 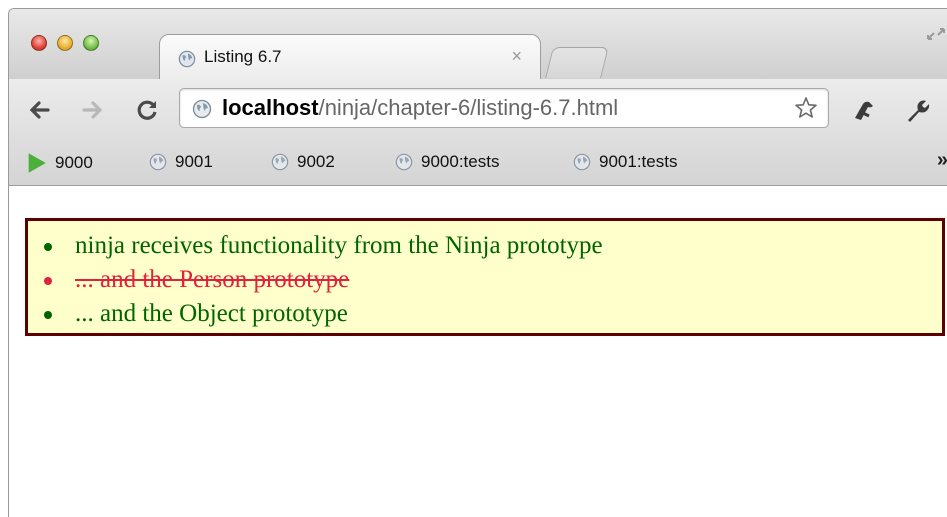 I want to click on bookmark-9000-tests: 9000:tests, so click(x=447, y=162).